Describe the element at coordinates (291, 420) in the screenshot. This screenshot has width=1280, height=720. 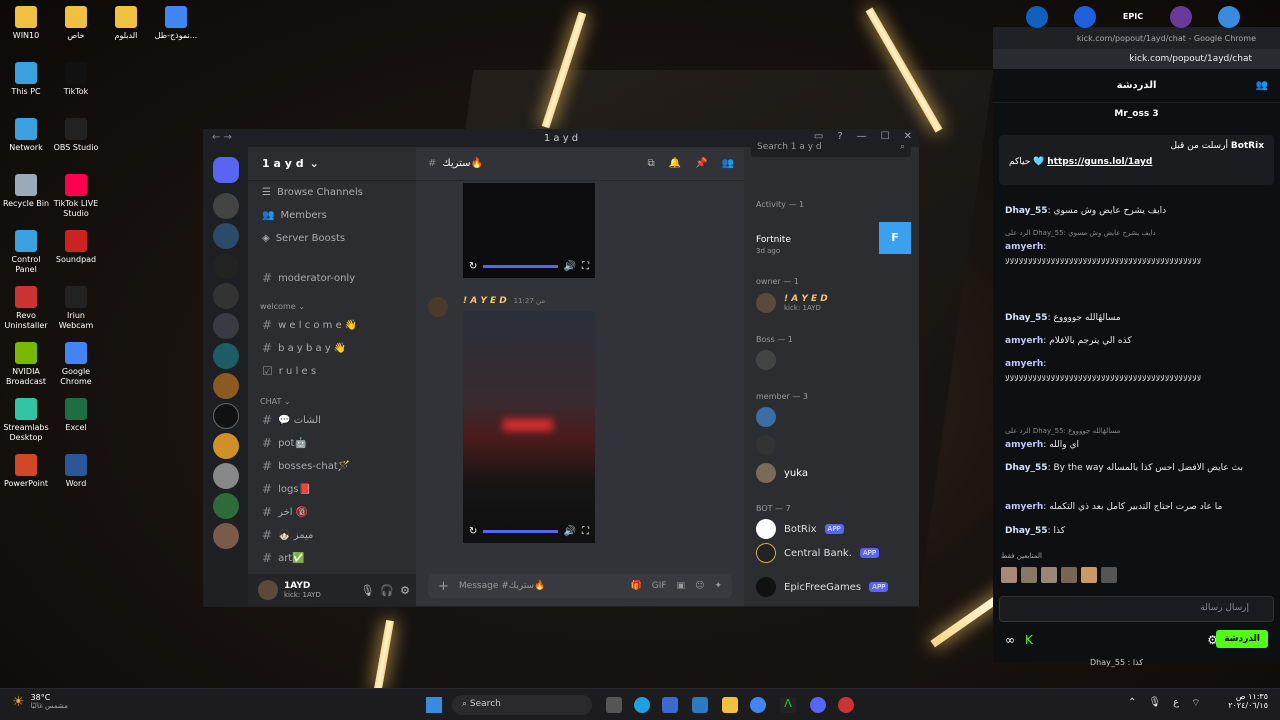
I see `channel-chat: # 💬 الشات` at that location.